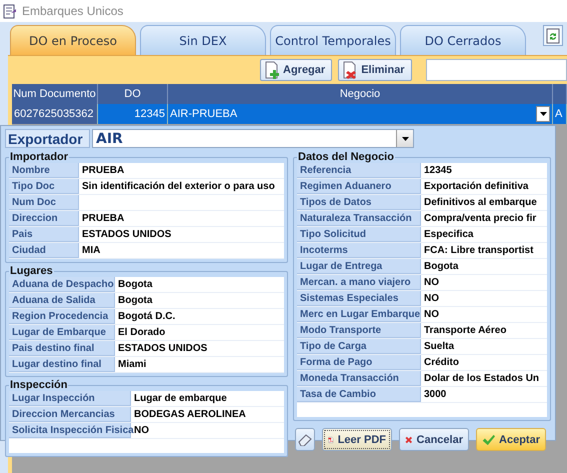 Image resolution: width=567 pixels, height=473 pixels. I want to click on exporter-dropdown: AIR, so click(253, 138).